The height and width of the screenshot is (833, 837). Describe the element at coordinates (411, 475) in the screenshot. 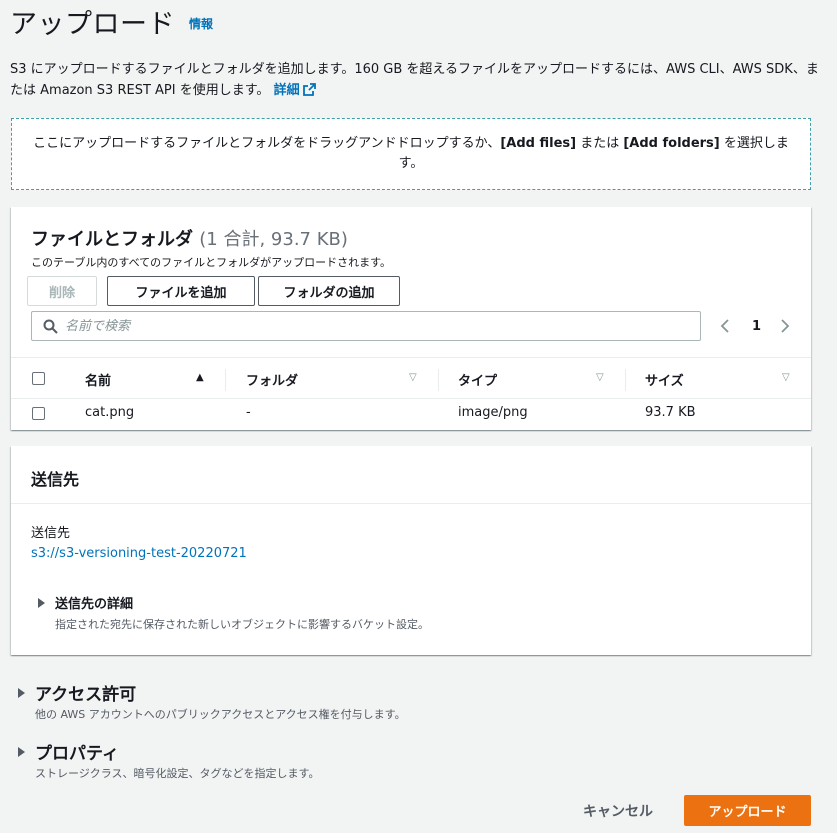

I see `destination-header: 送信先` at that location.